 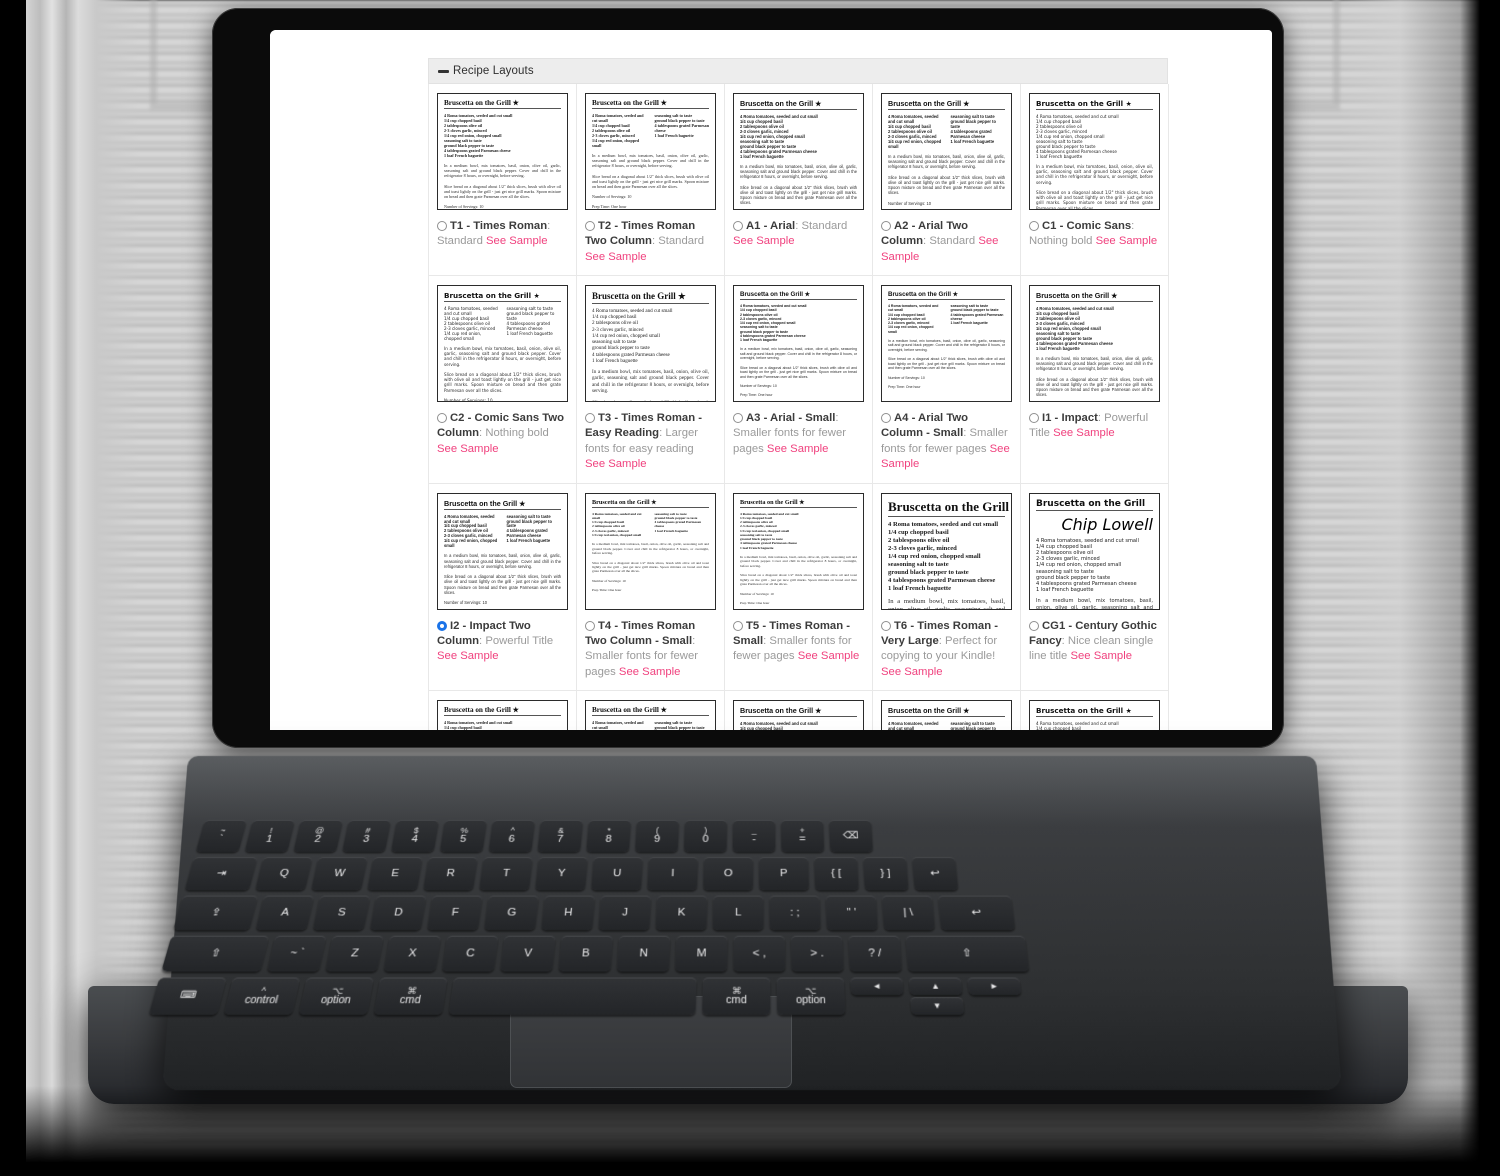 I want to click on key-z: Z, so click(x=354, y=953).